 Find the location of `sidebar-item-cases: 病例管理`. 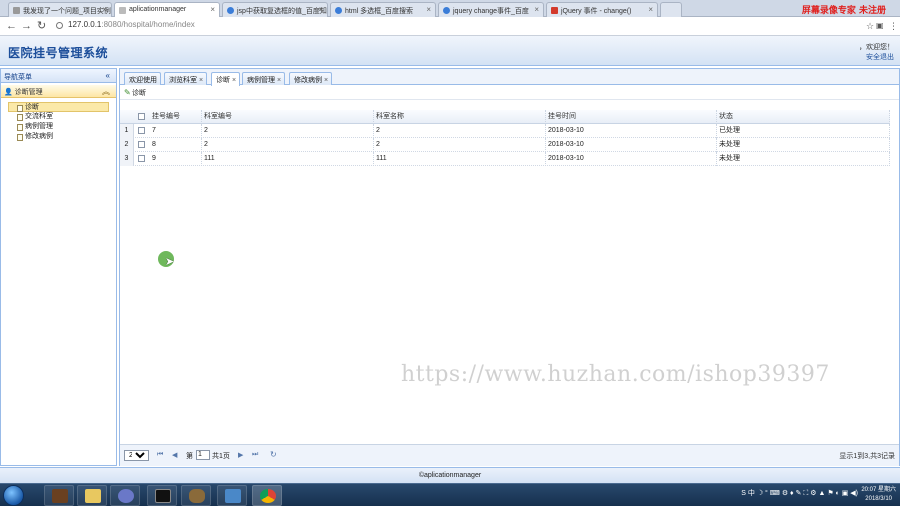

sidebar-item-cases: 病例管理 is located at coordinates (58, 127).